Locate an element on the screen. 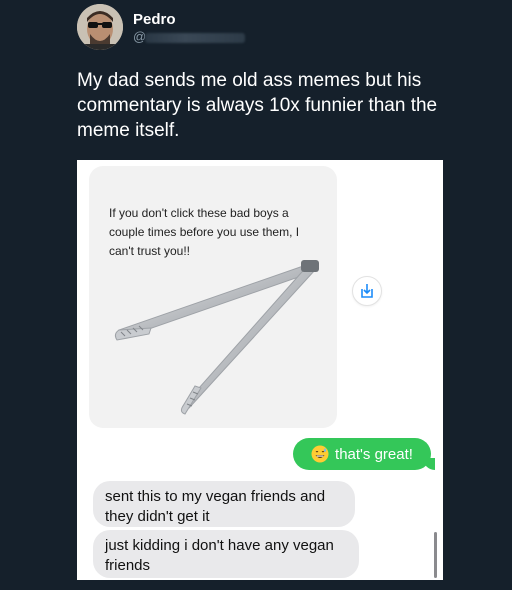 This screenshot has height=590, width=512. sent-message-text: that's great! is located at coordinates (374, 454).